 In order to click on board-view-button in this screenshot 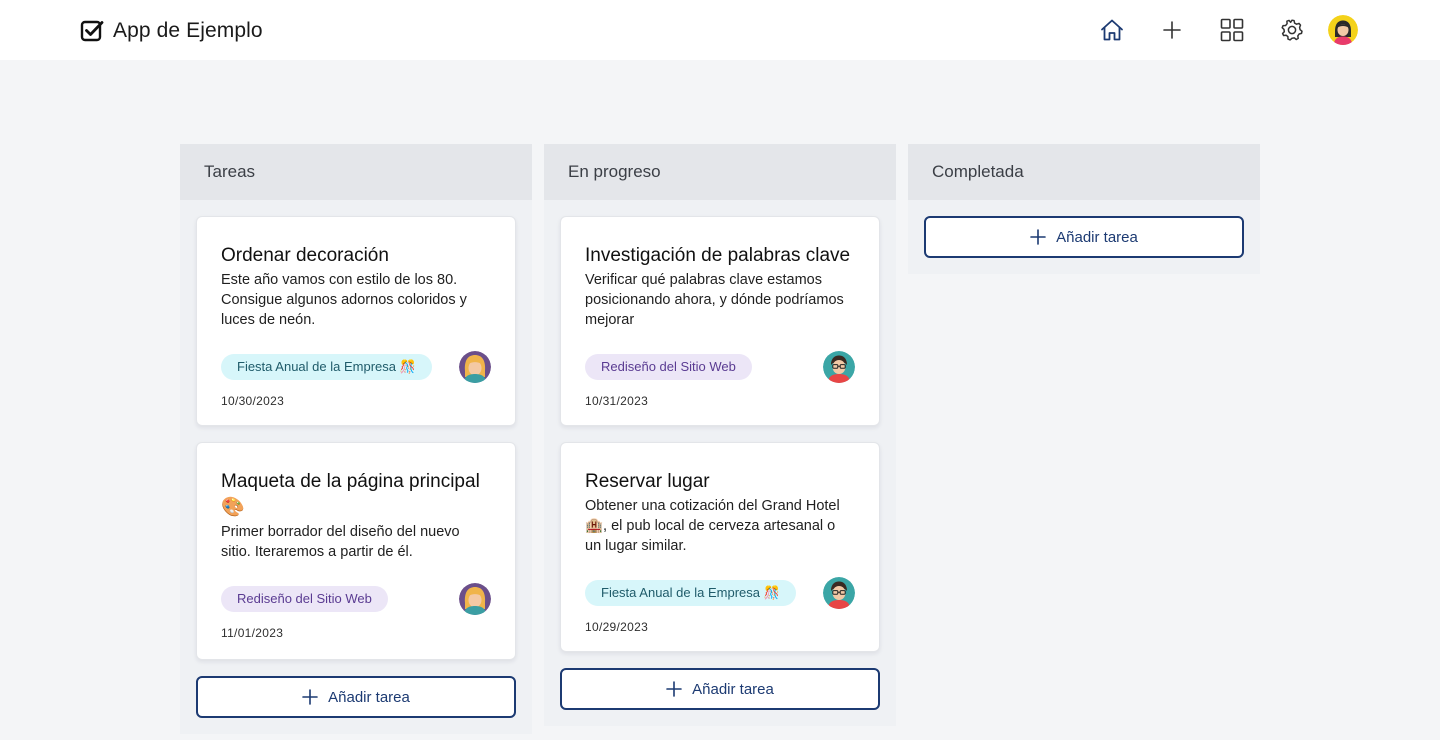, I will do `click(1232, 30)`.